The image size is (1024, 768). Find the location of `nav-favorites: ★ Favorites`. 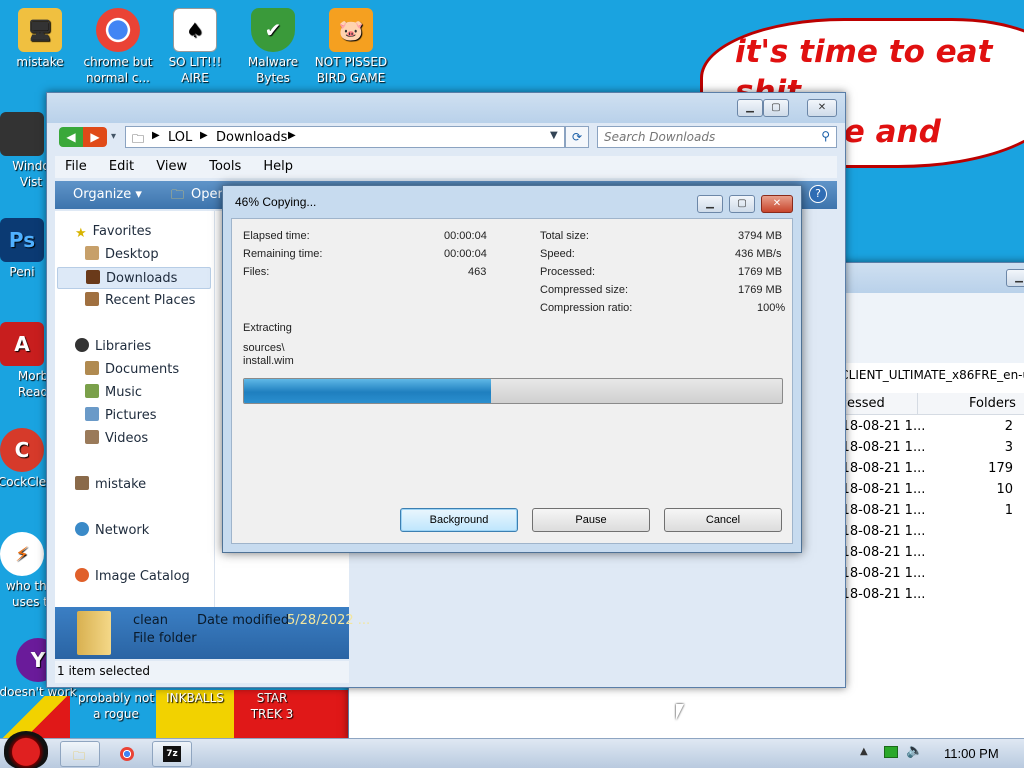

nav-favorites: ★ Favorites is located at coordinates (113, 232).